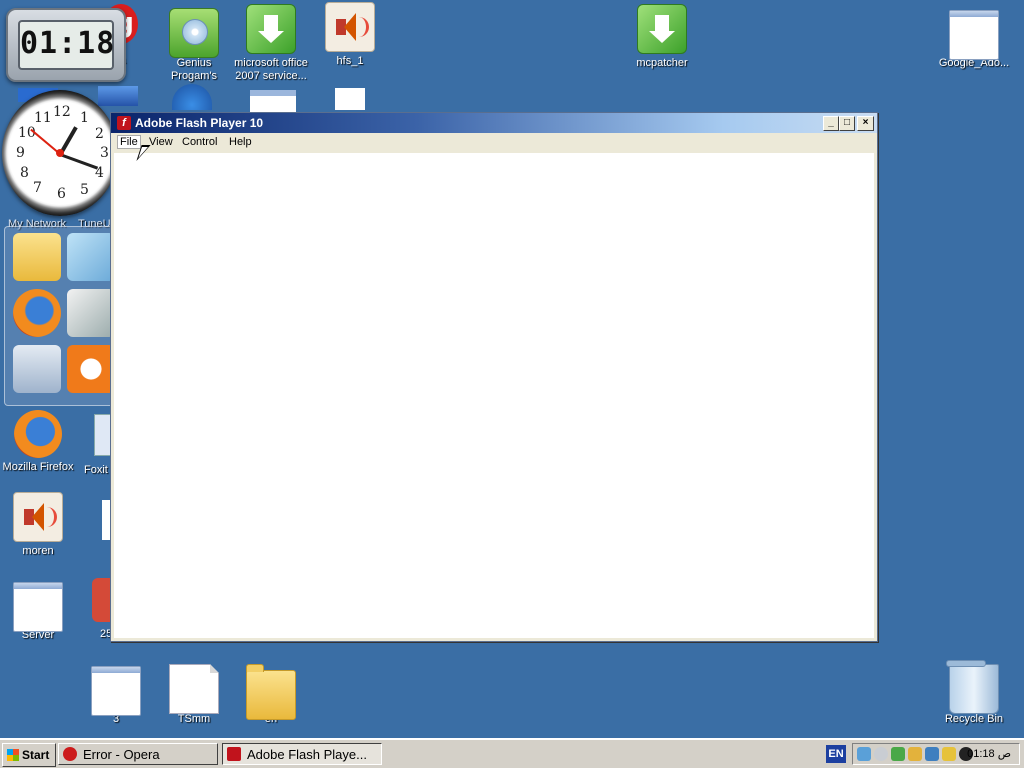  Describe the element at coordinates (234, 754) in the screenshot. I see `flash-icon` at that location.